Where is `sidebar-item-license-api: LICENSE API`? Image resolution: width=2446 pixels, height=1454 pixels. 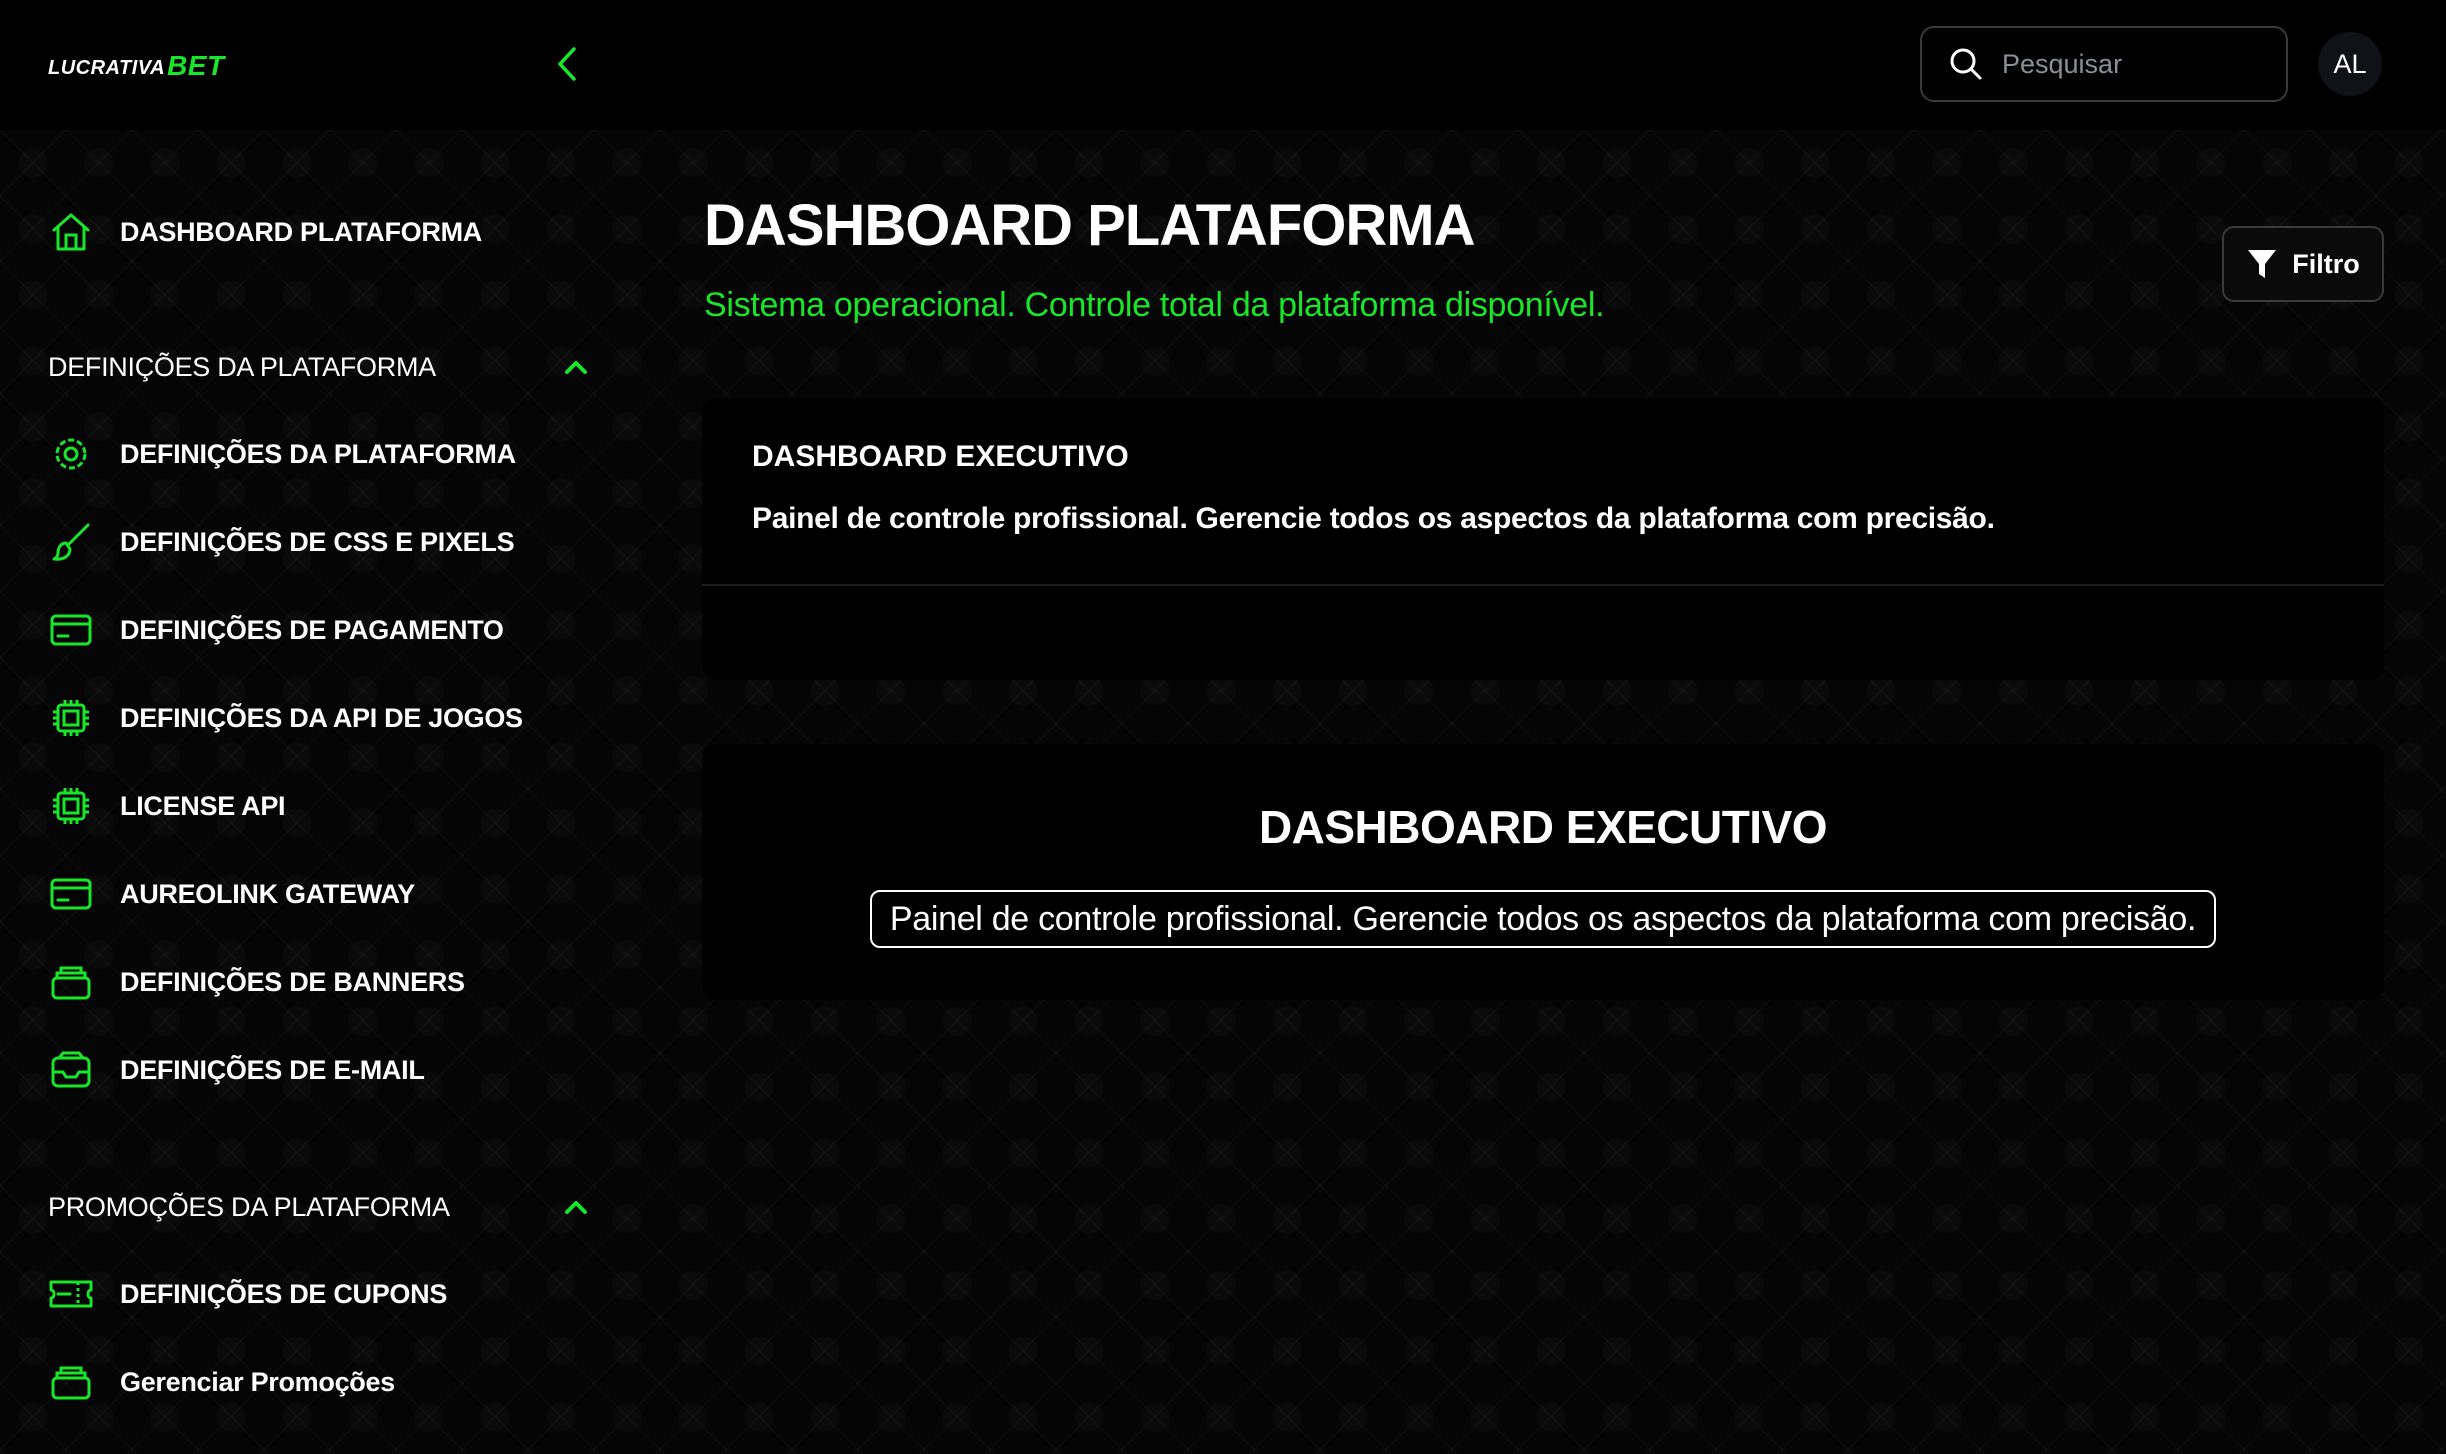
sidebar-item-license-api: LICENSE API is located at coordinates (328, 806).